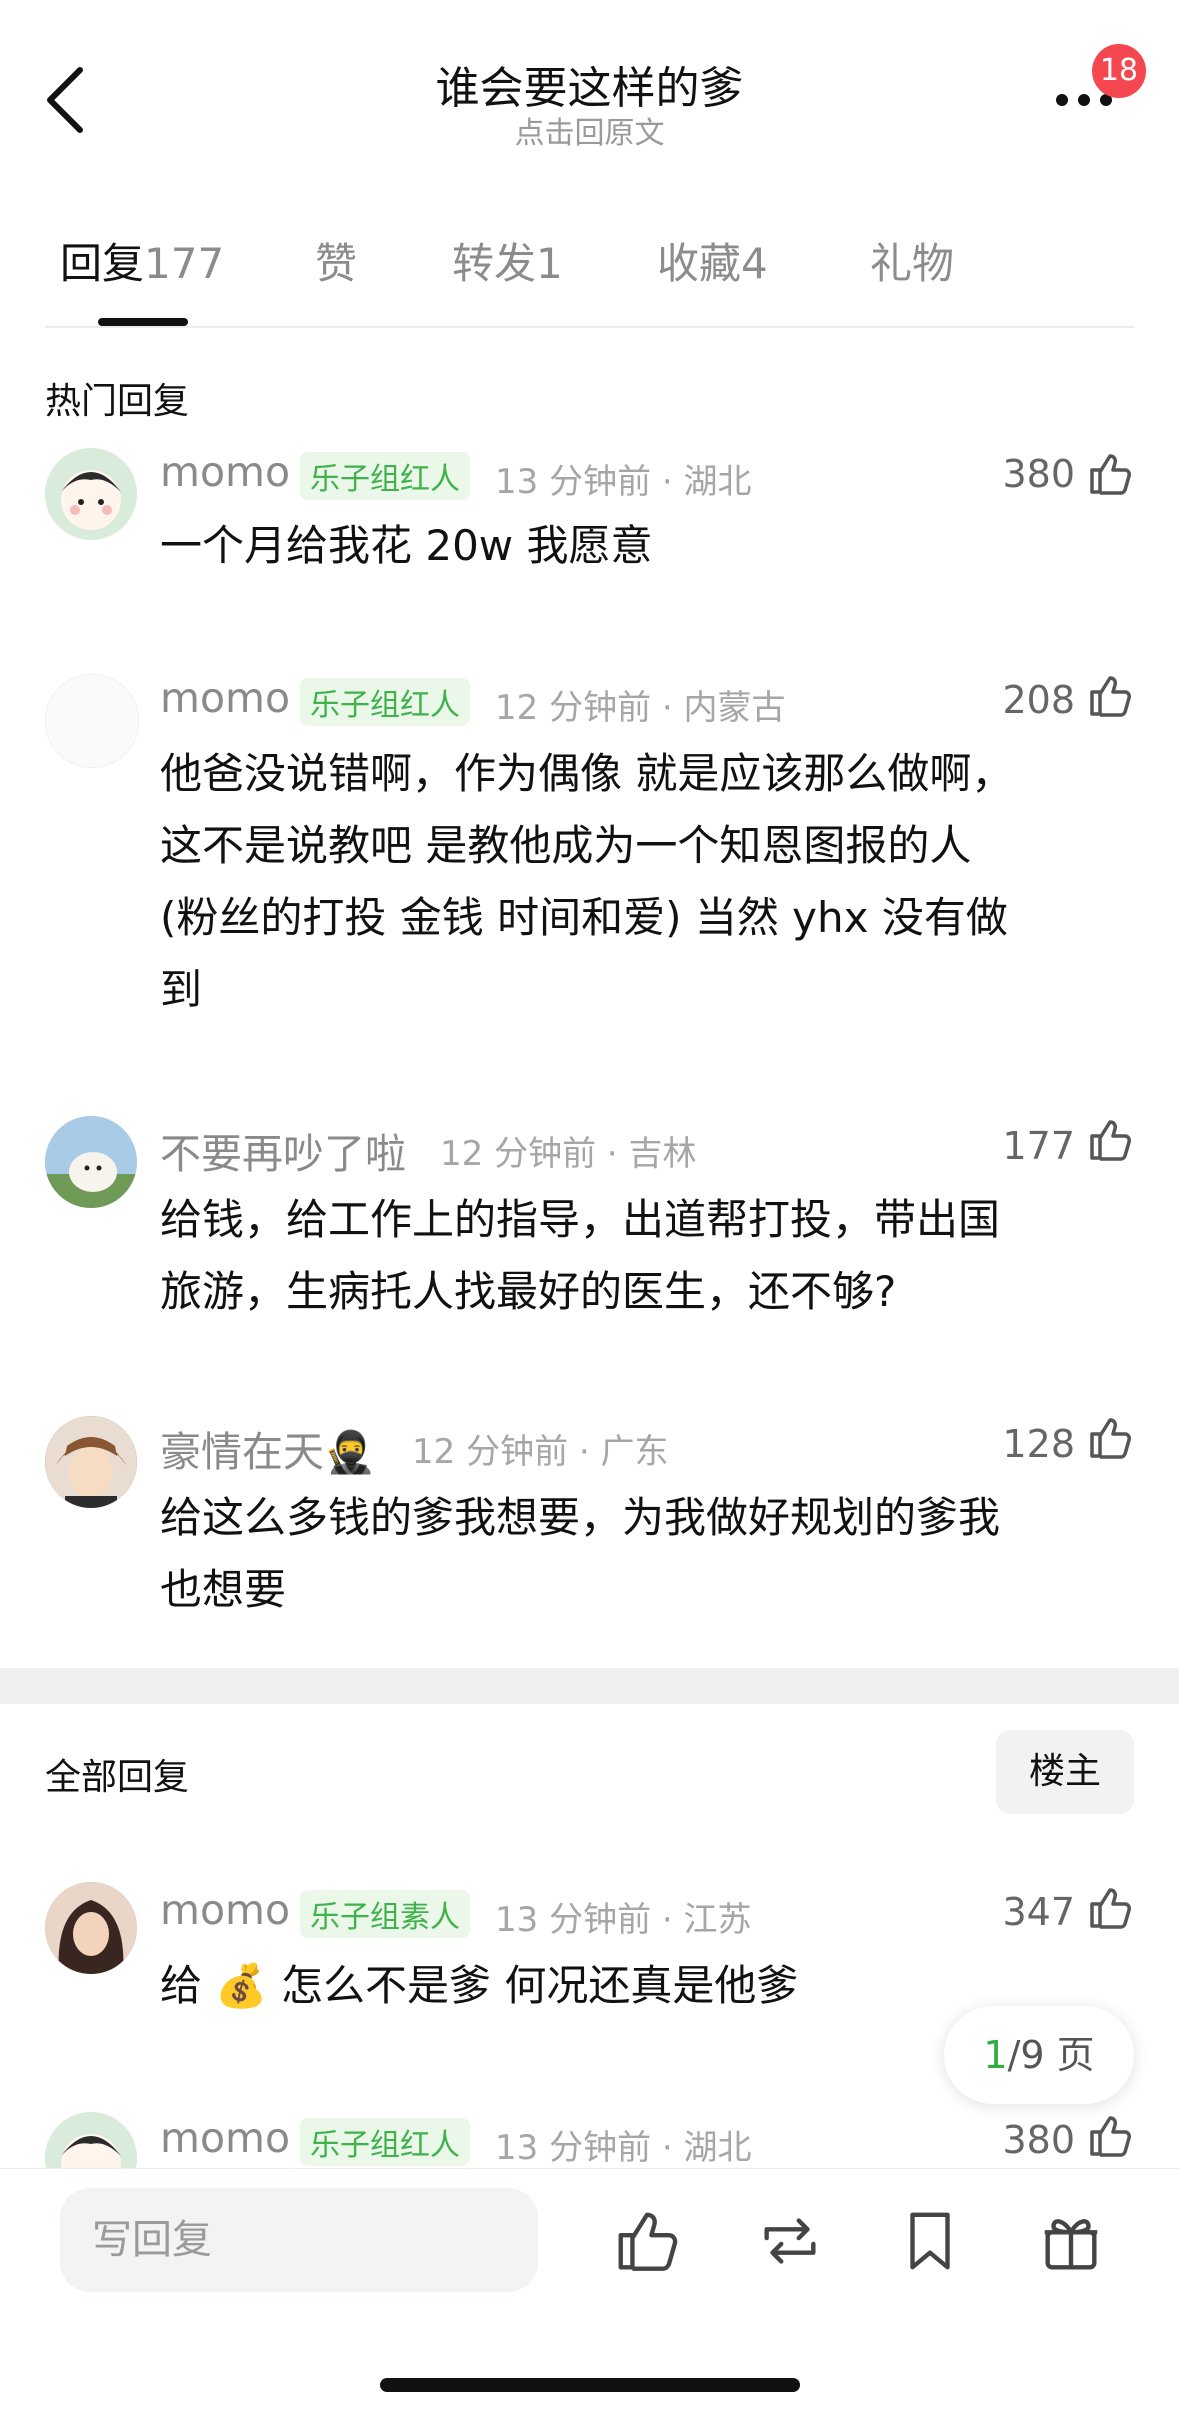 The height and width of the screenshot is (2417, 1179). I want to click on tab-favorites-label: 收藏, so click(699, 263).